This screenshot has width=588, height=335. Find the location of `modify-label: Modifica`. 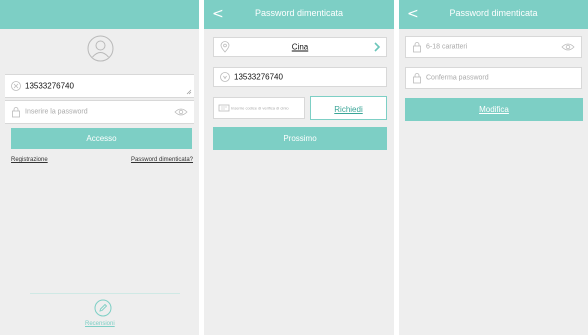

modify-label: Modifica is located at coordinates (494, 109).